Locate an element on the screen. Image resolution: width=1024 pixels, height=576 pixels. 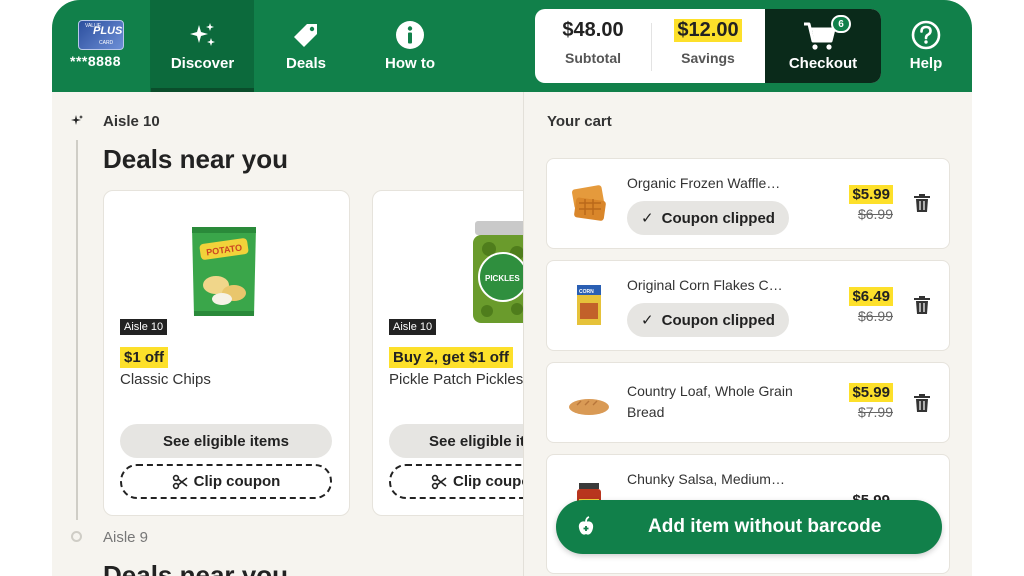
checkout-label: Checkout is located at coordinates (823, 63).